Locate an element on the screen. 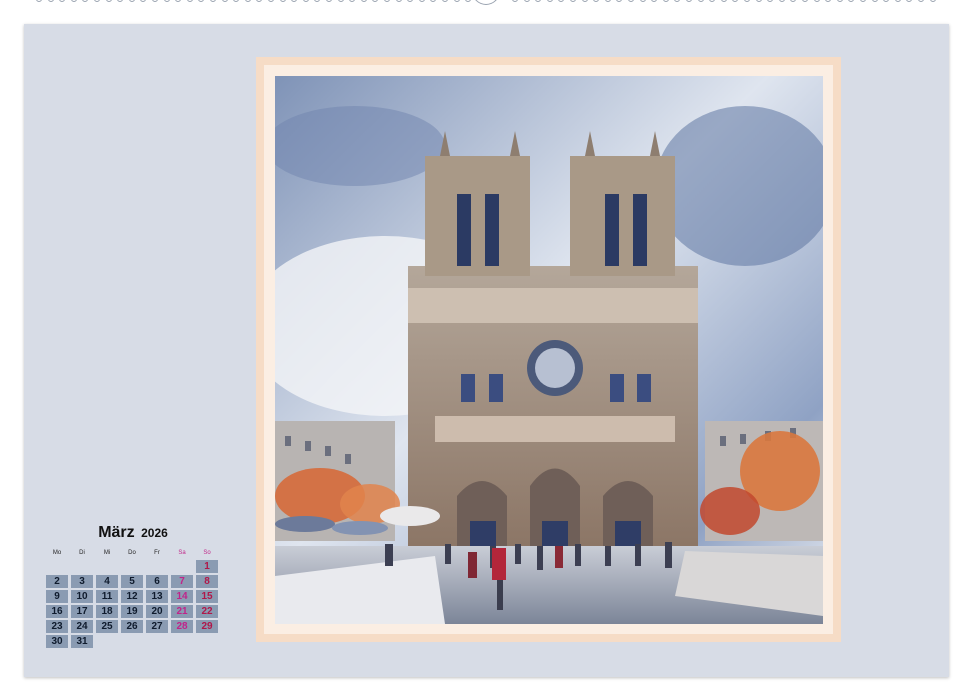  day-cell: 1 is located at coordinates (207, 566).